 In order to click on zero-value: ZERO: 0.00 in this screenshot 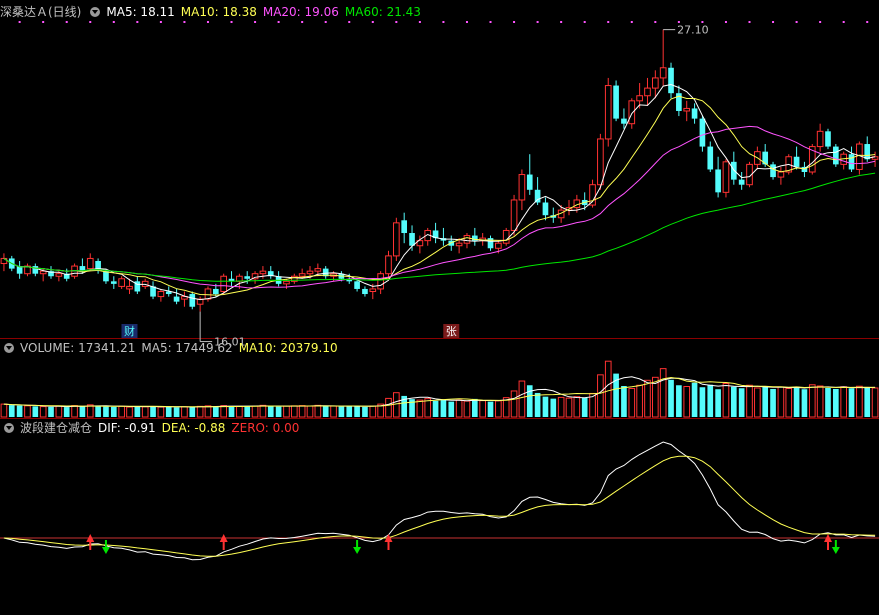, I will do `click(265, 428)`.